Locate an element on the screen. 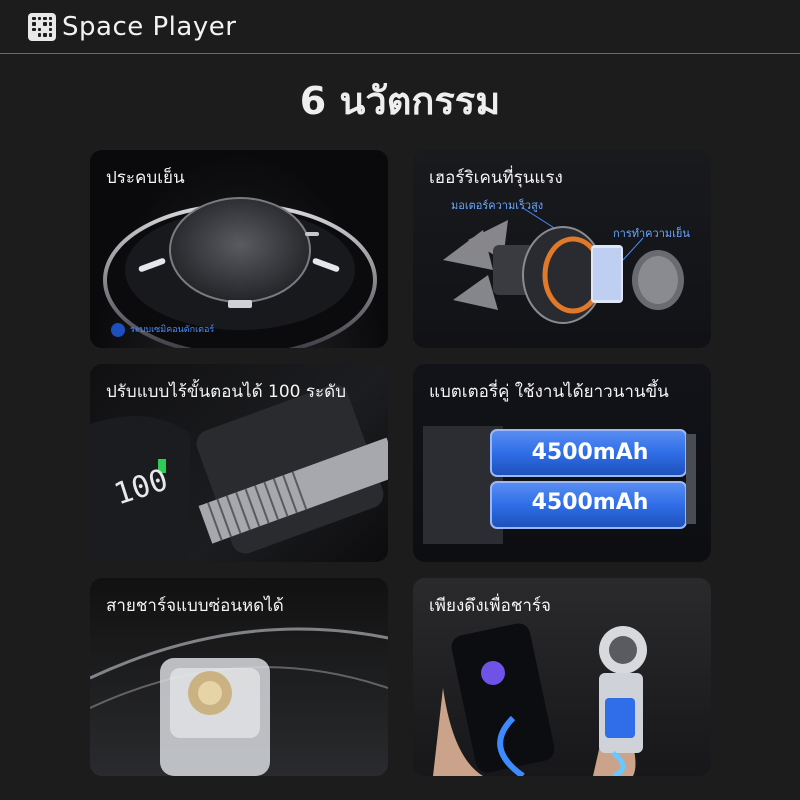  card-caption: สายชาร์จแบบซ่อนหดได้ is located at coordinates (195, 606).